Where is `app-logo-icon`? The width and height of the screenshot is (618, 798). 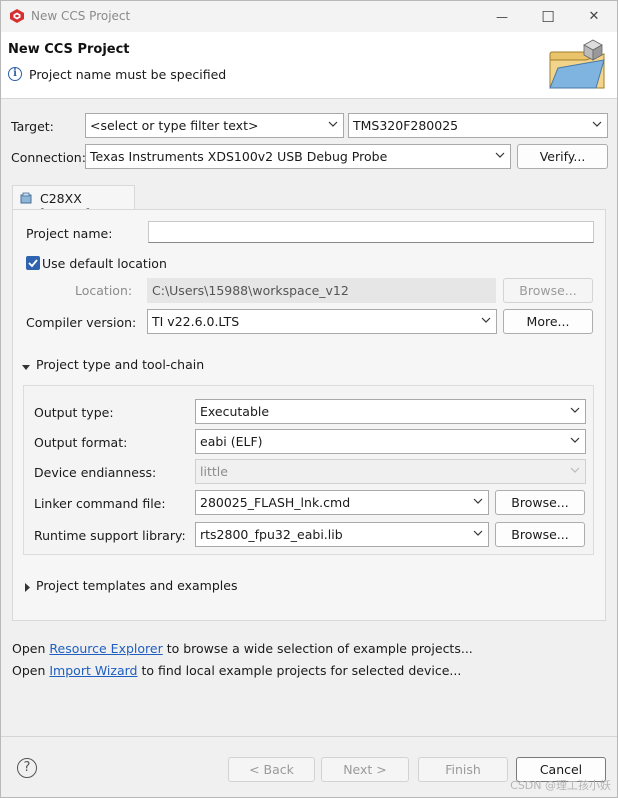 app-logo-icon is located at coordinates (17, 17).